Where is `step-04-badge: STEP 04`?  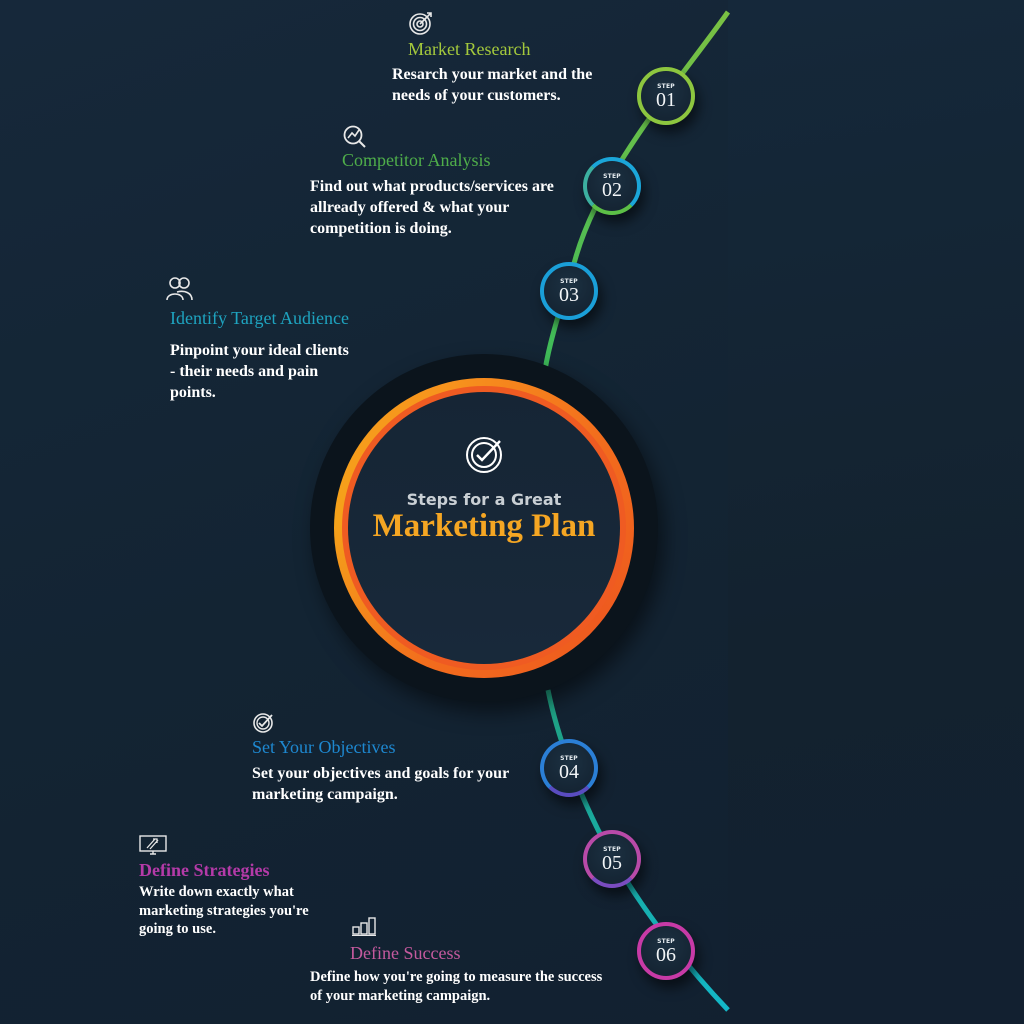 step-04-badge: STEP 04 is located at coordinates (569, 768).